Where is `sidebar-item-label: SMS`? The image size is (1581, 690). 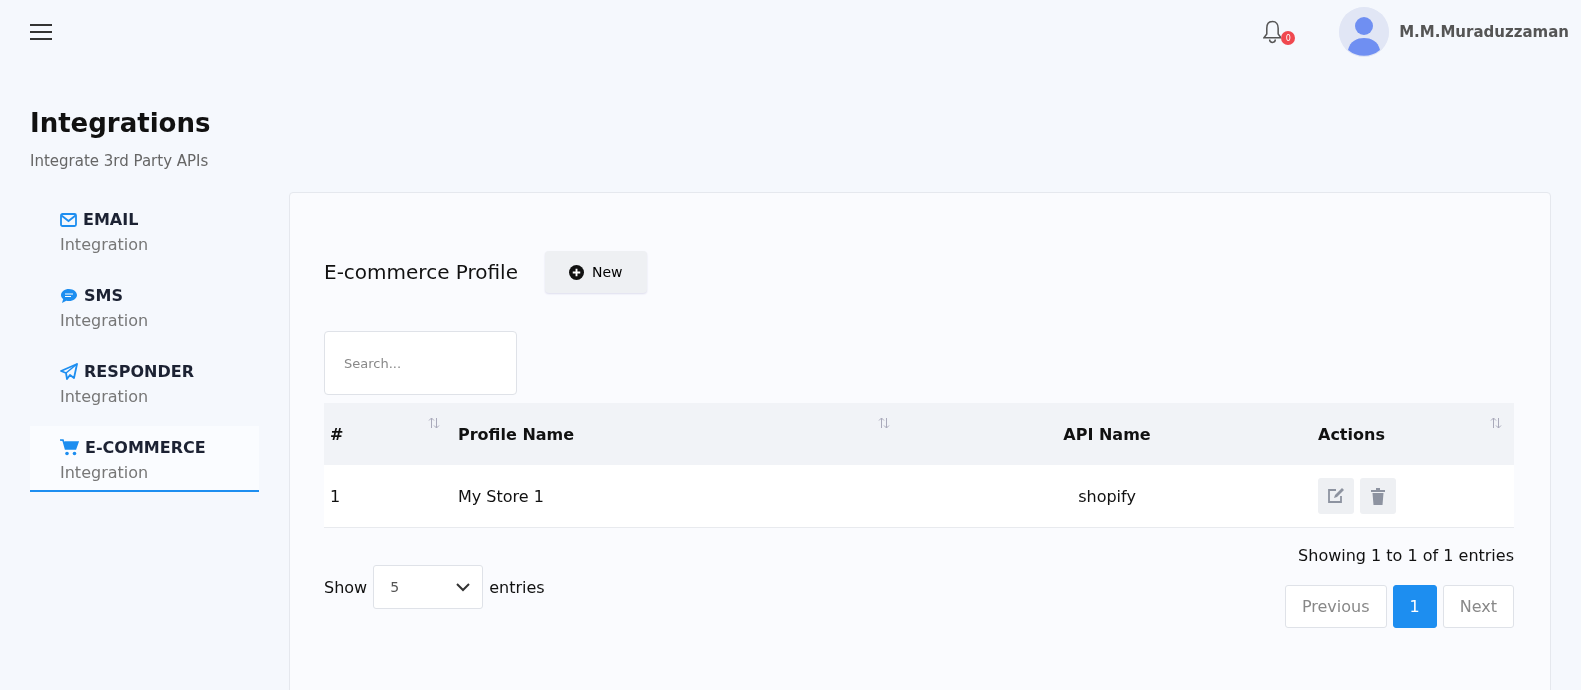
sidebar-item-label: SMS is located at coordinates (103, 295).